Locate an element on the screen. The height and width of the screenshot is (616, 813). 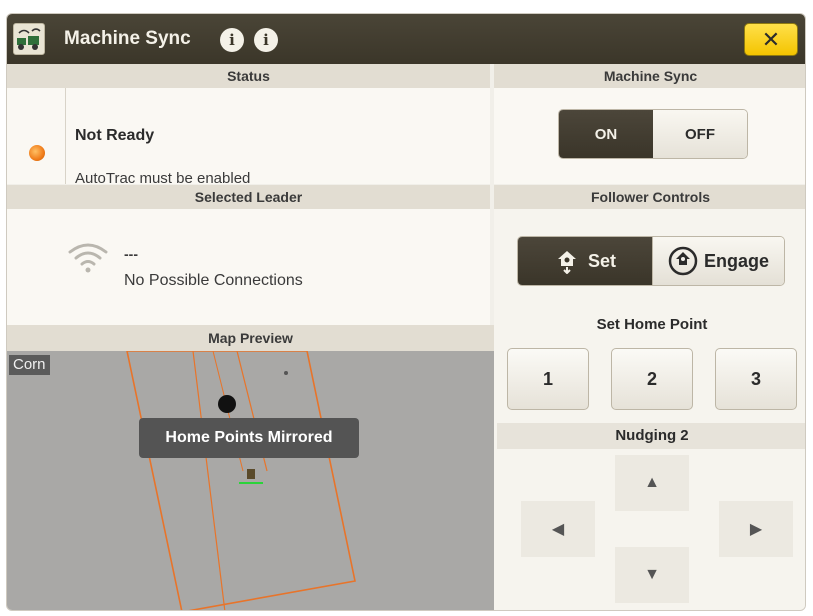
info-icon: i is located at coordinates (232, 40).